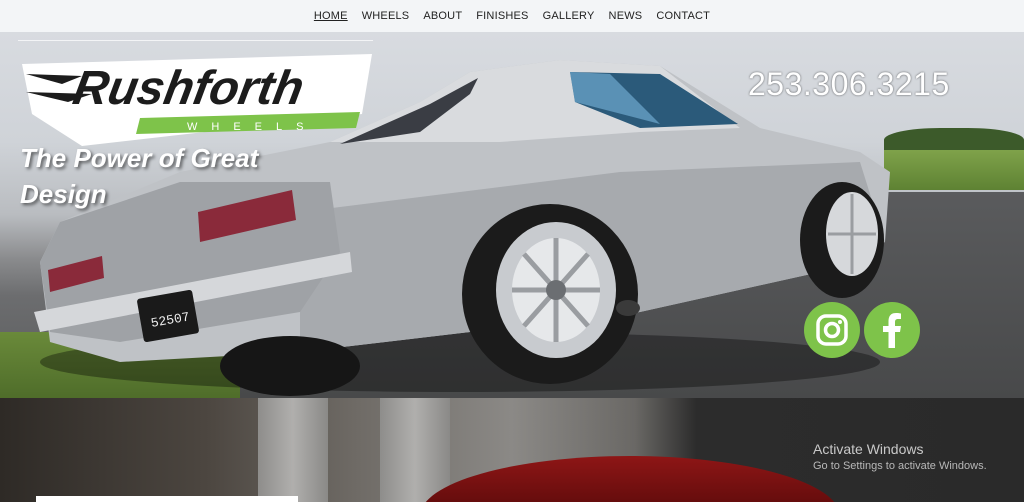 The image size is (1024, 502). I want to click on nav-wheels: WHEELS, so click(386, 16).